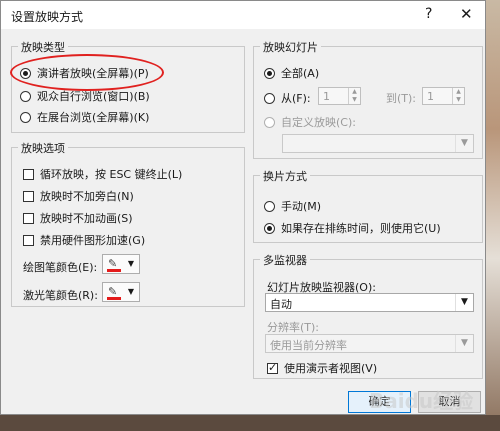 This screenshot has height=431, width=500. I want to click on use-timings-option: 如果存在排练时间，则使用它(U), so click(352, 228).